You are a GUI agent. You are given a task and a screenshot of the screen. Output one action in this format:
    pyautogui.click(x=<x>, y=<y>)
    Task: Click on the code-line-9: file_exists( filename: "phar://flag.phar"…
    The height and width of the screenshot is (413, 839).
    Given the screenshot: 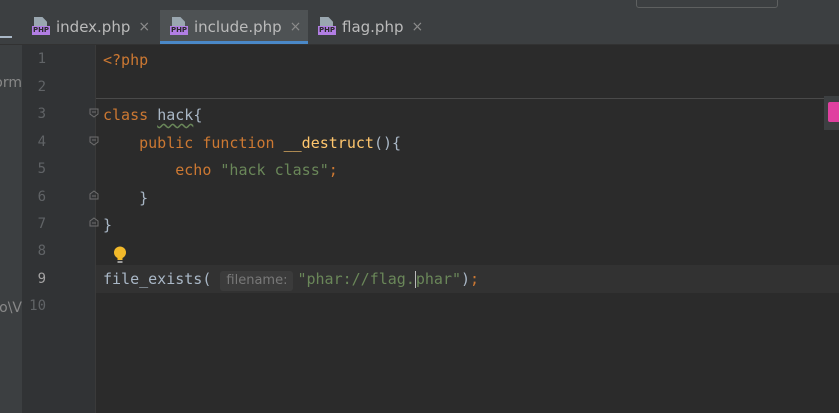 What is the action you would take?
    pyautogui.click(x=291, y=280)
    